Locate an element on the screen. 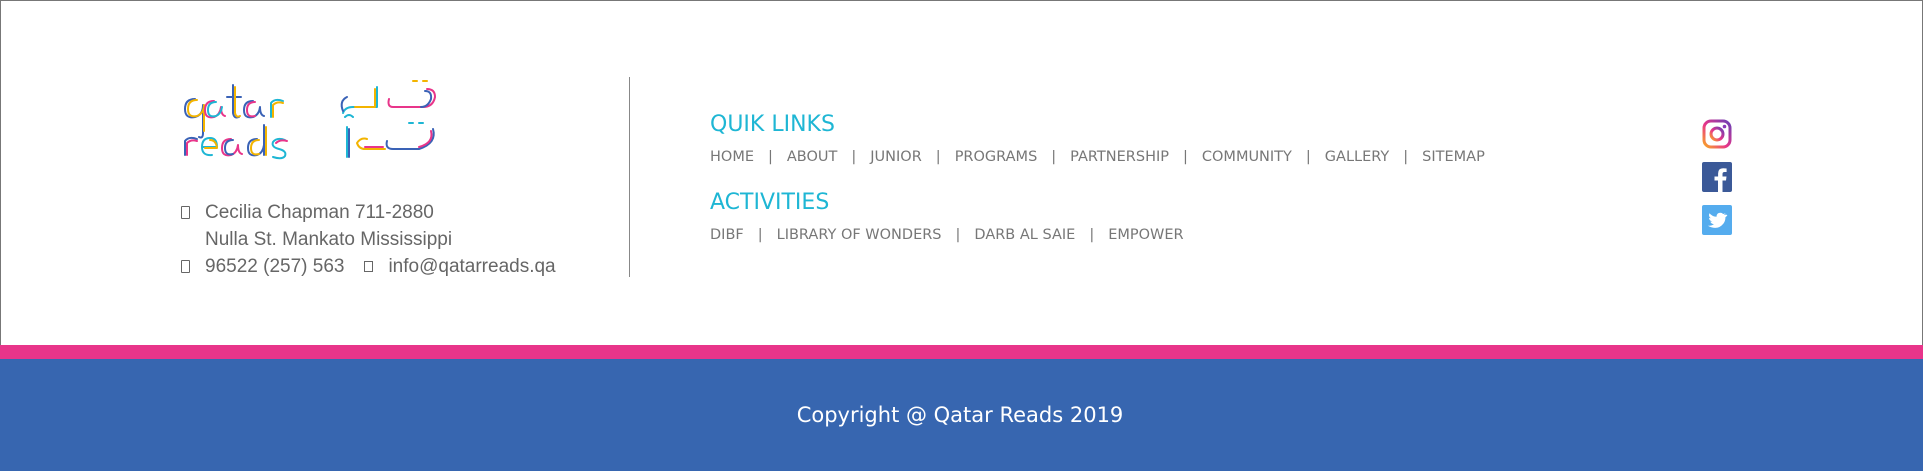 The image size is (1923, 471). phone-icon is located at coordinates (193, 266).